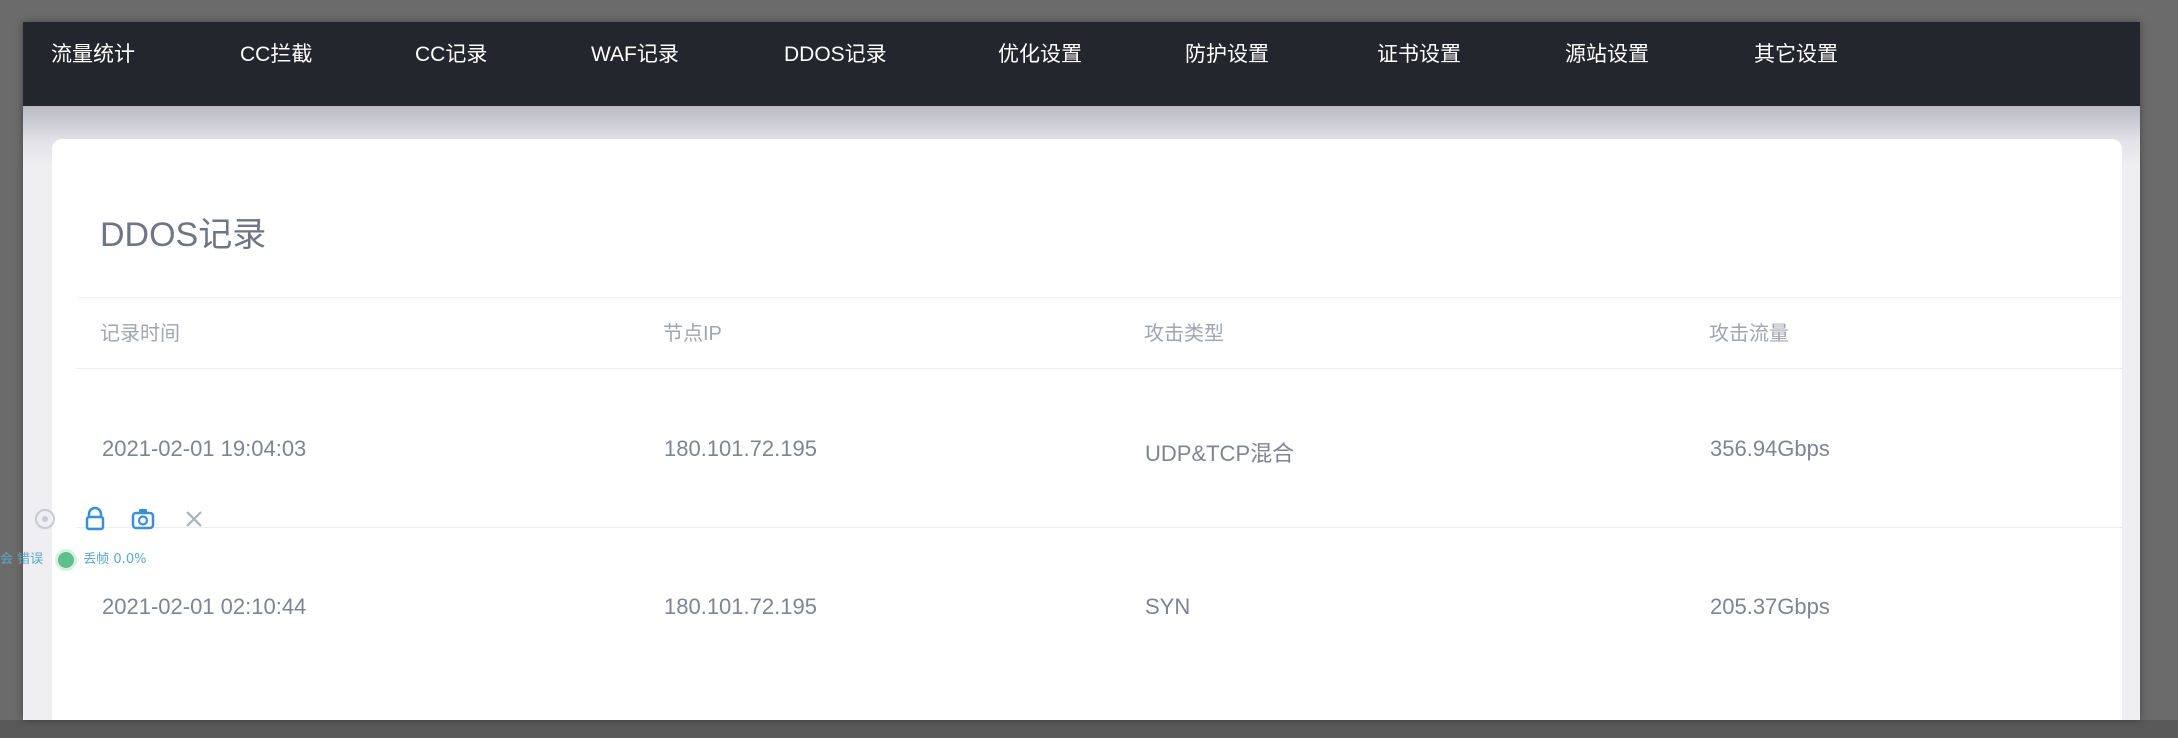 The image size is (2178, 738). I want to click on column-header-node-ip: 节点IP, so click(692, 334).